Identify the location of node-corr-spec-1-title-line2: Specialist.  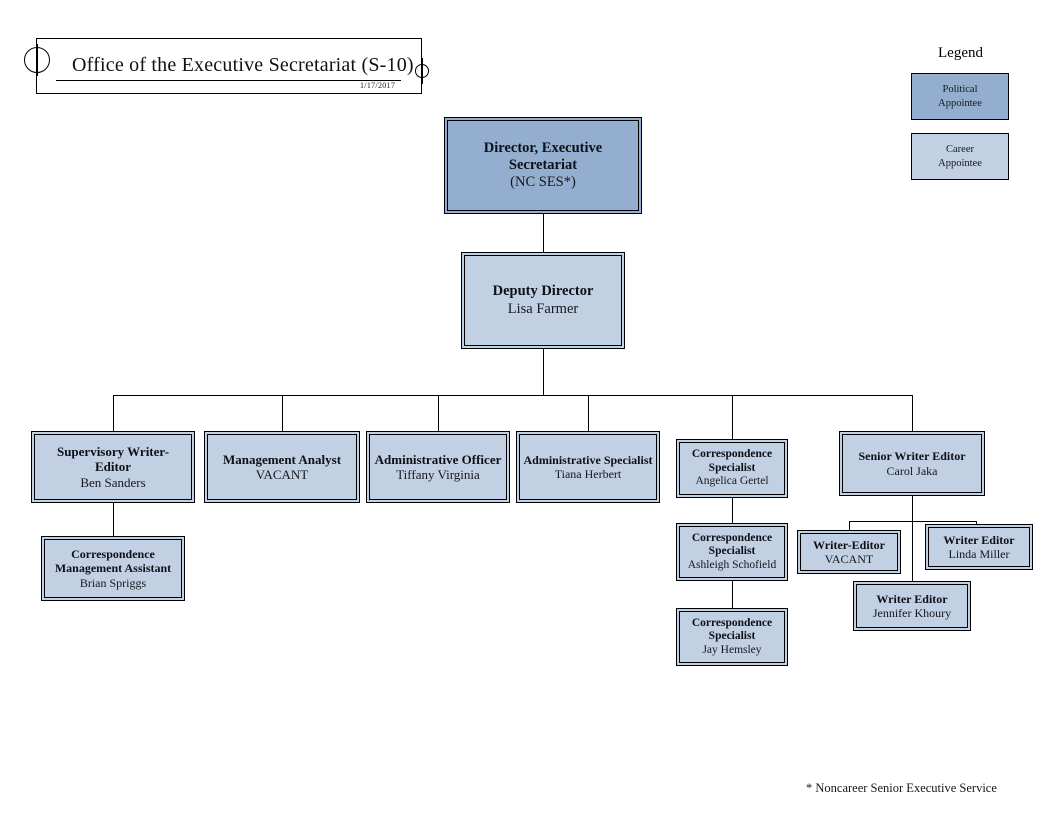
(732, 467).